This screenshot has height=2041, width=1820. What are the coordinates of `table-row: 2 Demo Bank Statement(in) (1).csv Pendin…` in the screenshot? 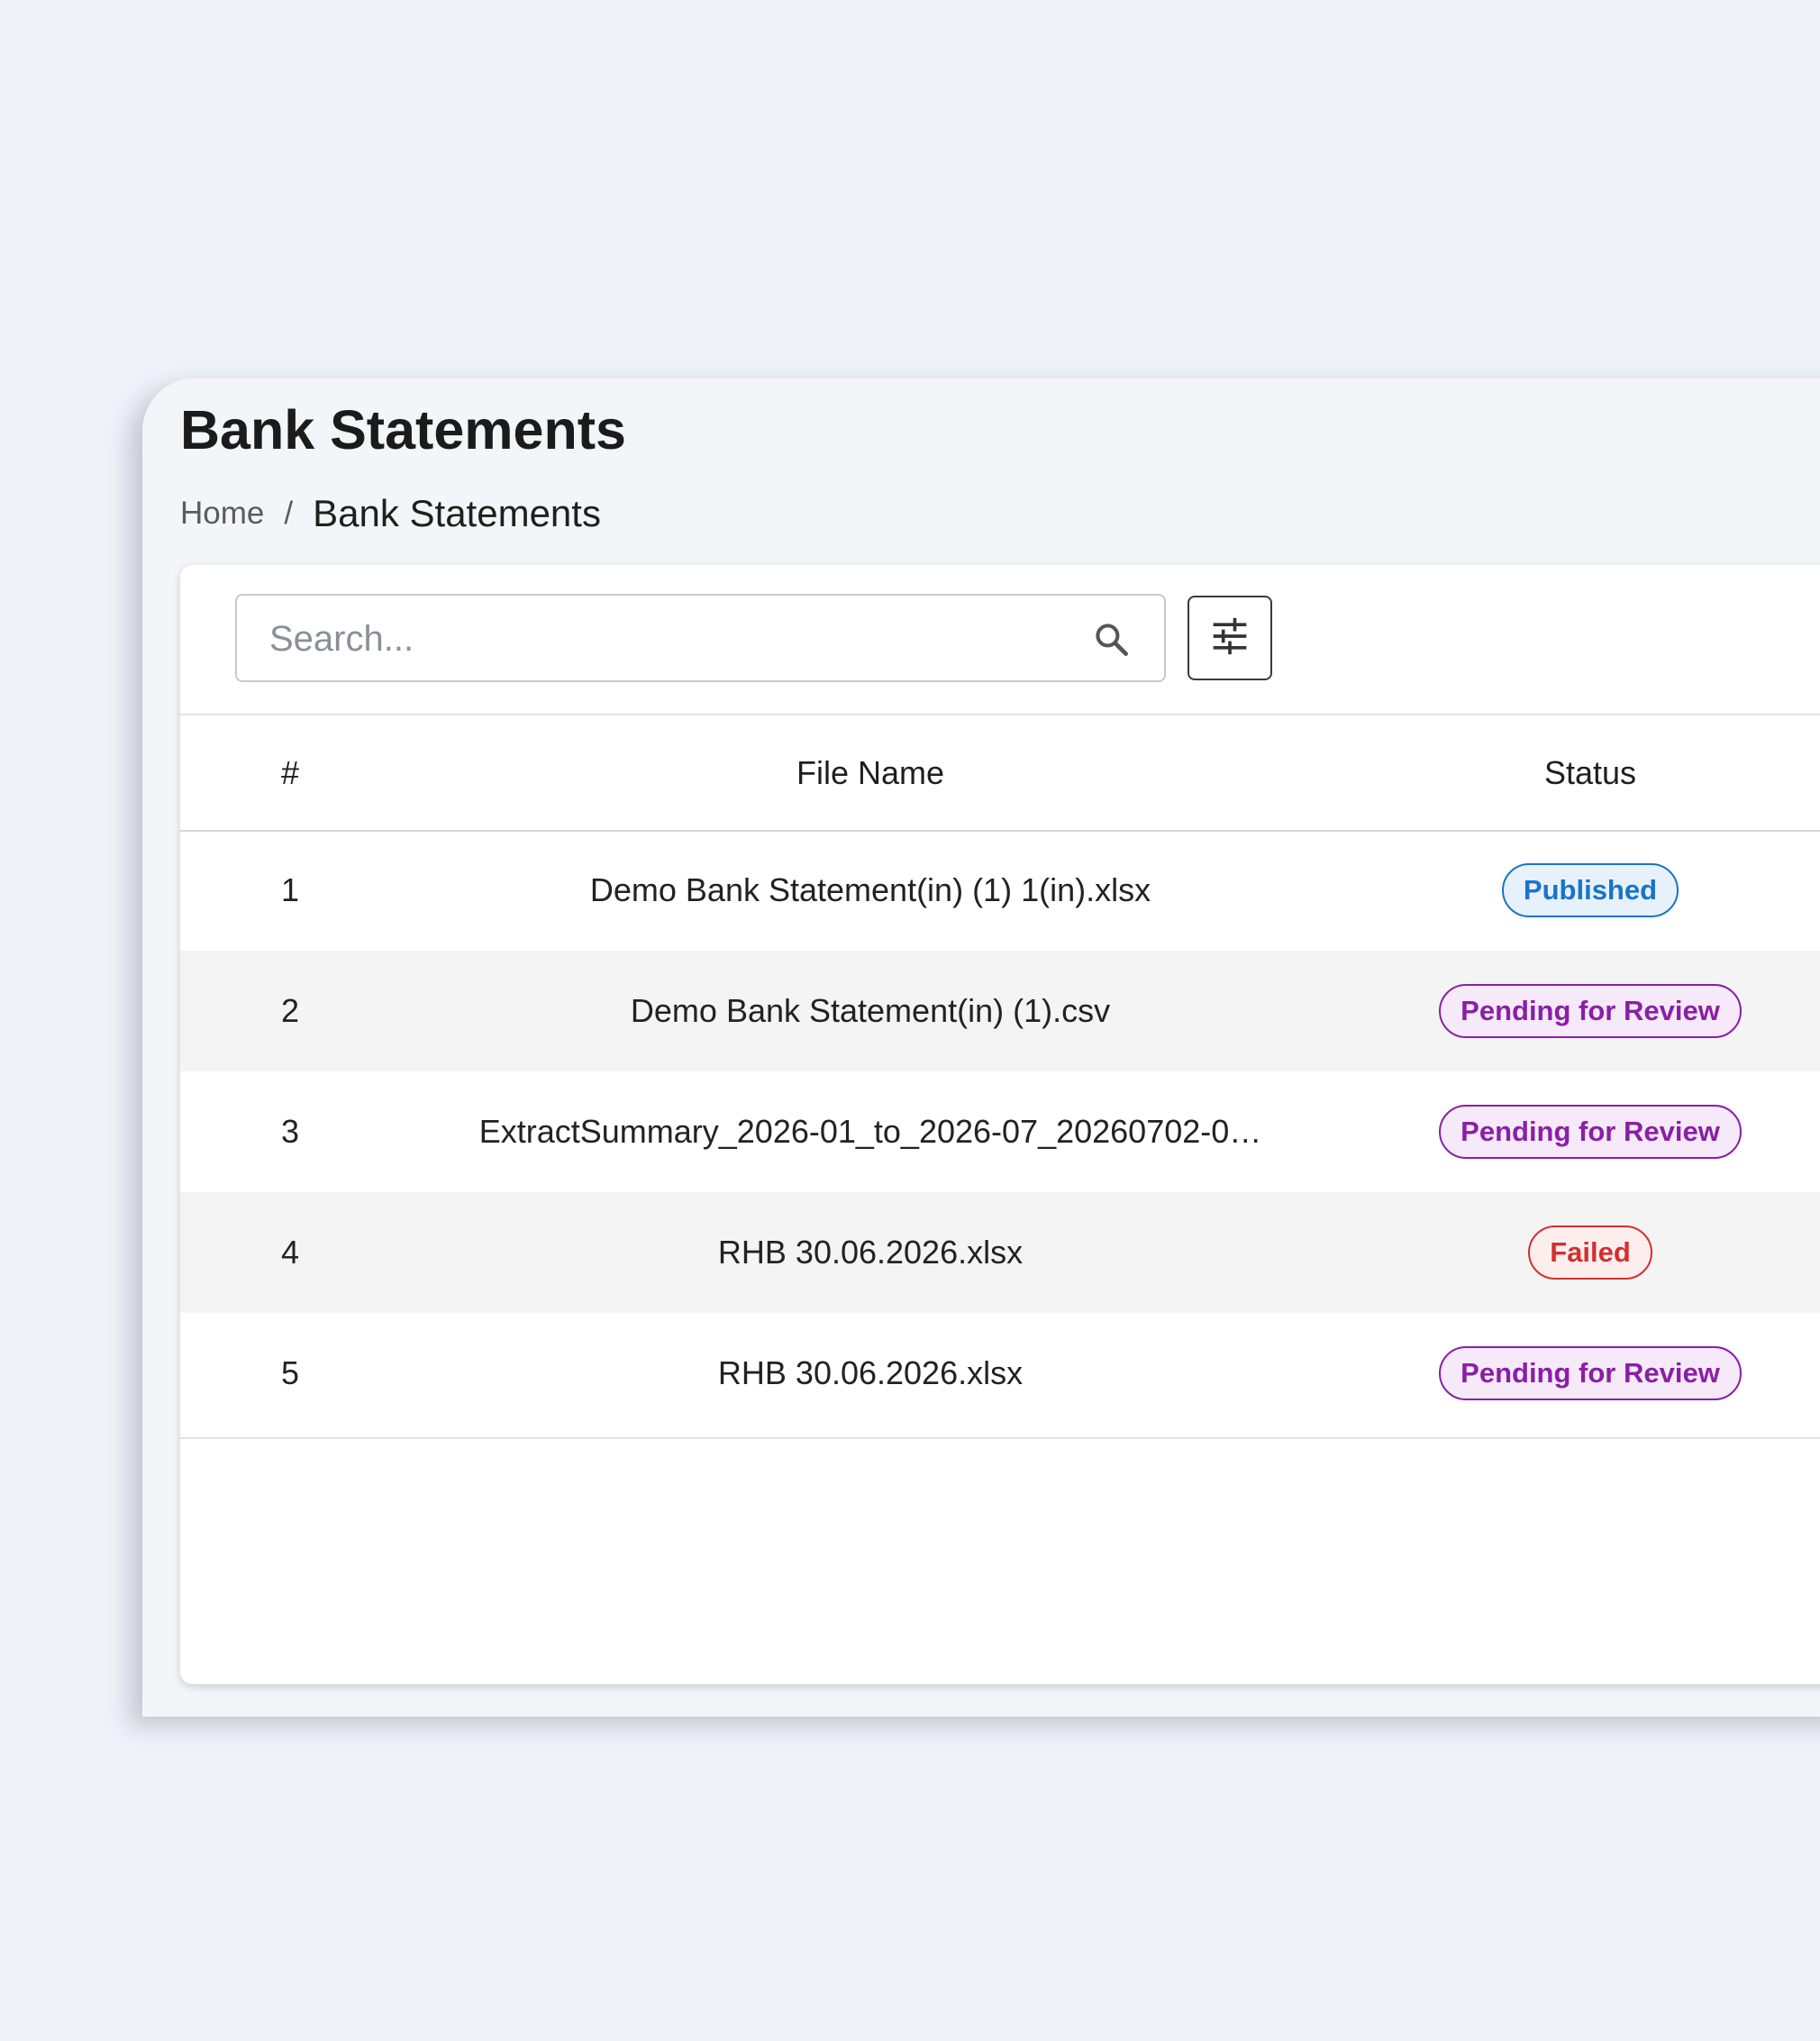 It's located at (1000, 1011).